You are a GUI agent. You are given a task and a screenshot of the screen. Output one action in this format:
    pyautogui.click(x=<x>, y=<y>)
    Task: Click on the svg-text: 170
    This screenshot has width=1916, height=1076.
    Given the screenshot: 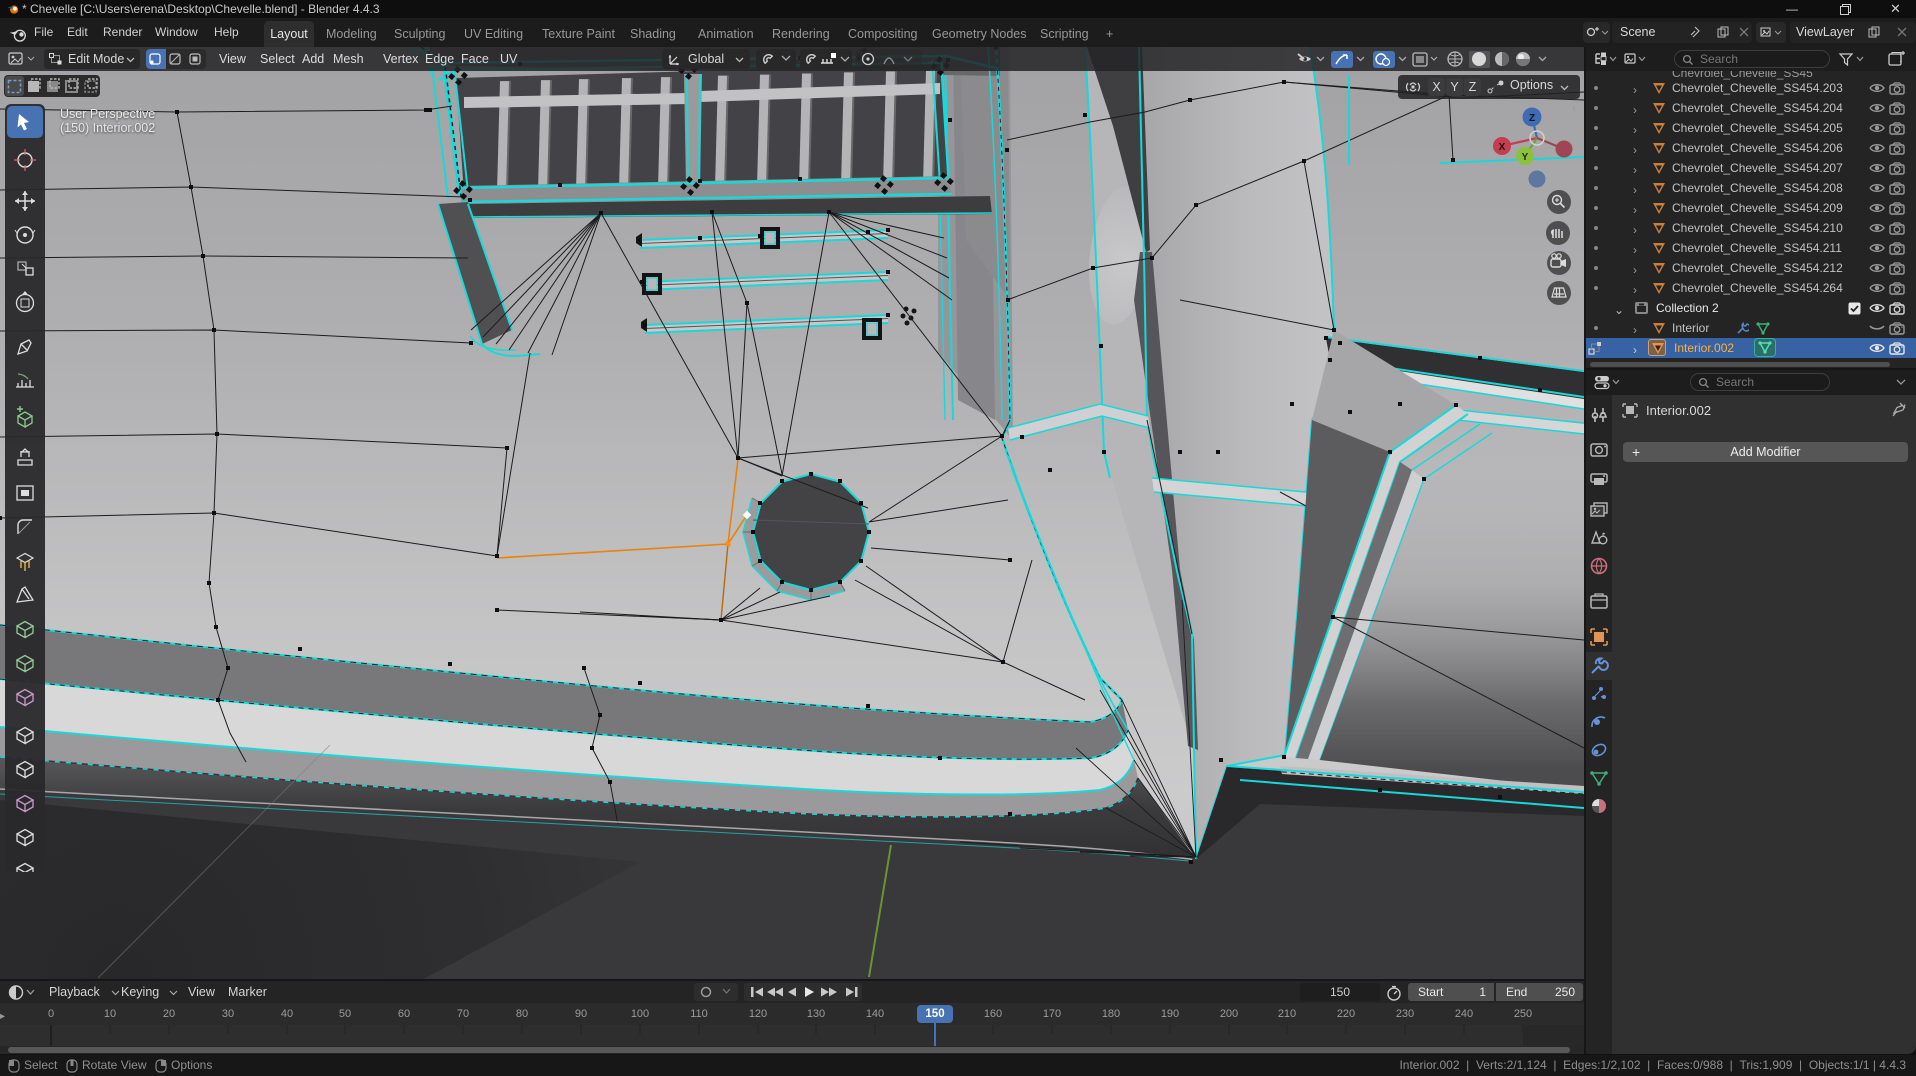 What is the action you would take?
    pyautogui.click(x=1052, y=1014)
    